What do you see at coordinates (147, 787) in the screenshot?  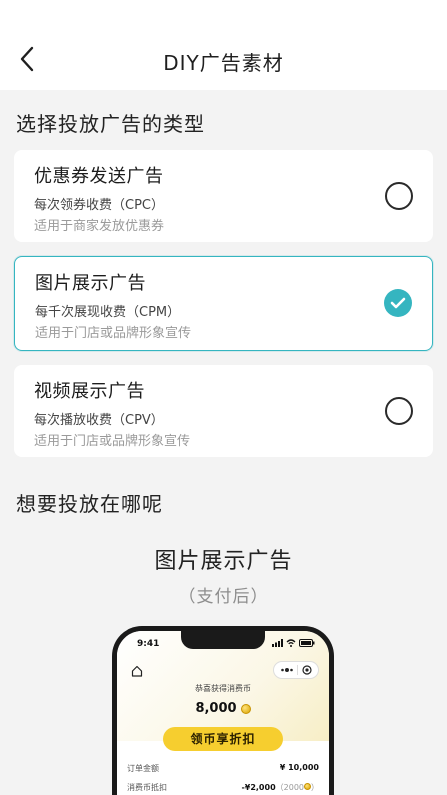 I see `coin-deduct-label: 消费币抵扣` at bounding box center [147, 787].